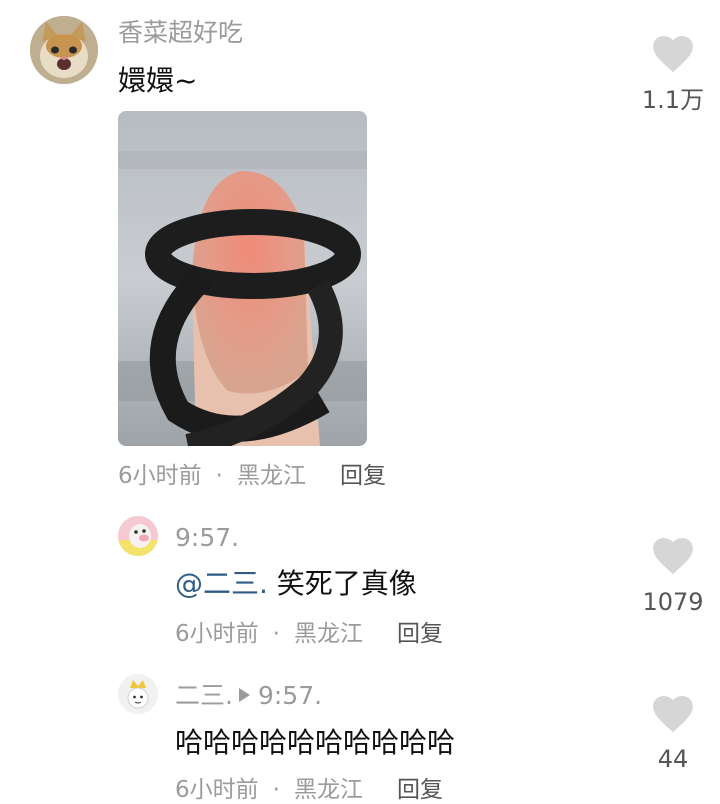 The height and width of the screenshot is (804, 720). What do you see at coordinates (204, 695) in the screenshot?
I see `reply-username: 二三.` at bounding box center [204, 695].